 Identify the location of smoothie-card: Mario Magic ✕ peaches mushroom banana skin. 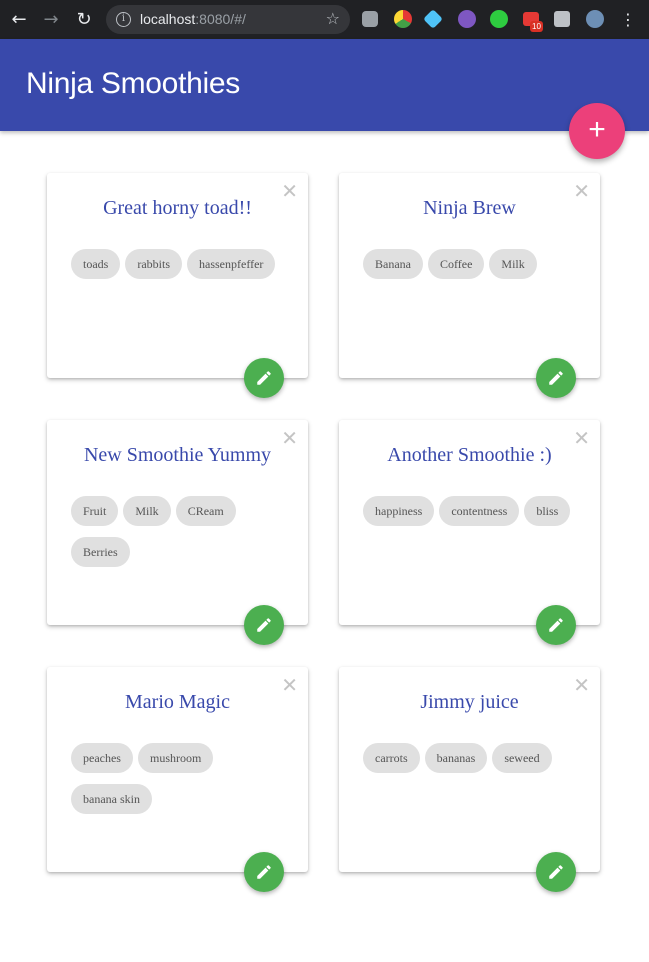
(177, 779).